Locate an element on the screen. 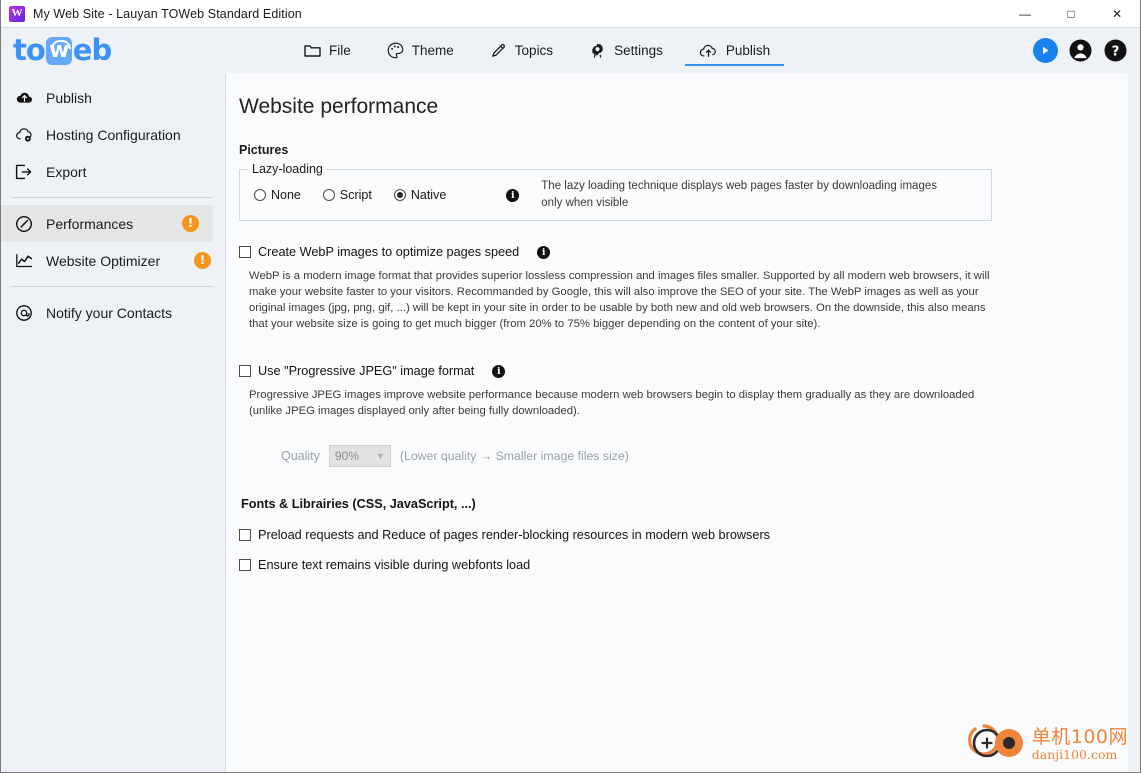  tab-publish-label: Publish is located at coordinates (748, 50).